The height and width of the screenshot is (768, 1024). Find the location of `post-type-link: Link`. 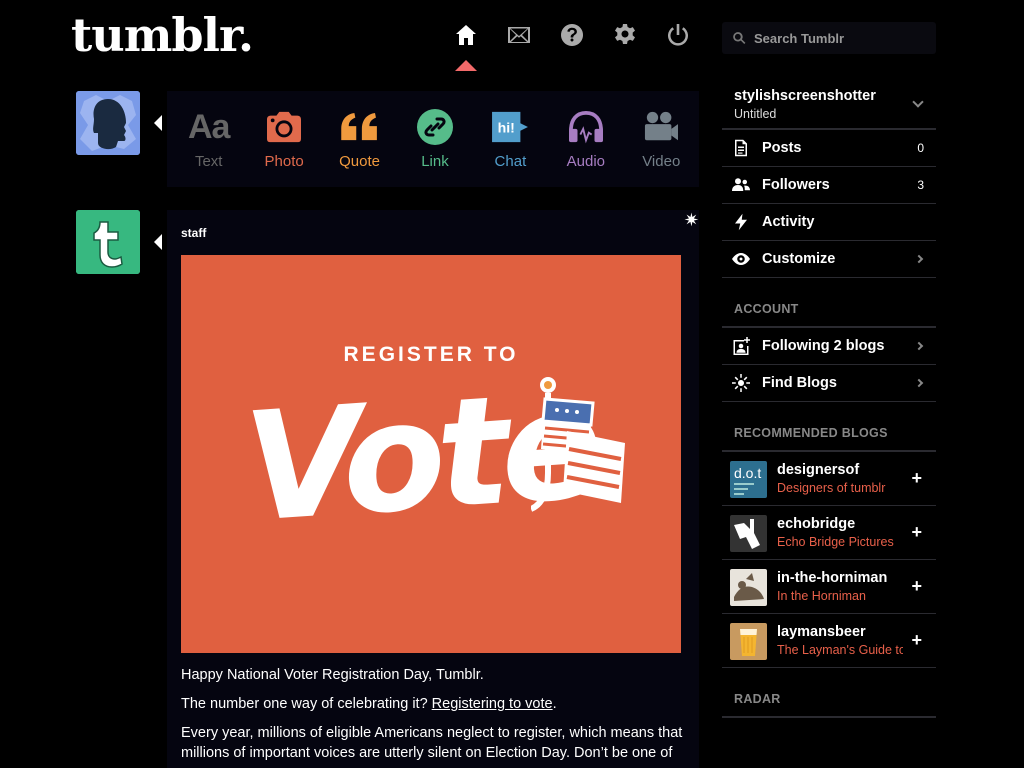

post-type-link: Link is located at coordinates (434, 139).